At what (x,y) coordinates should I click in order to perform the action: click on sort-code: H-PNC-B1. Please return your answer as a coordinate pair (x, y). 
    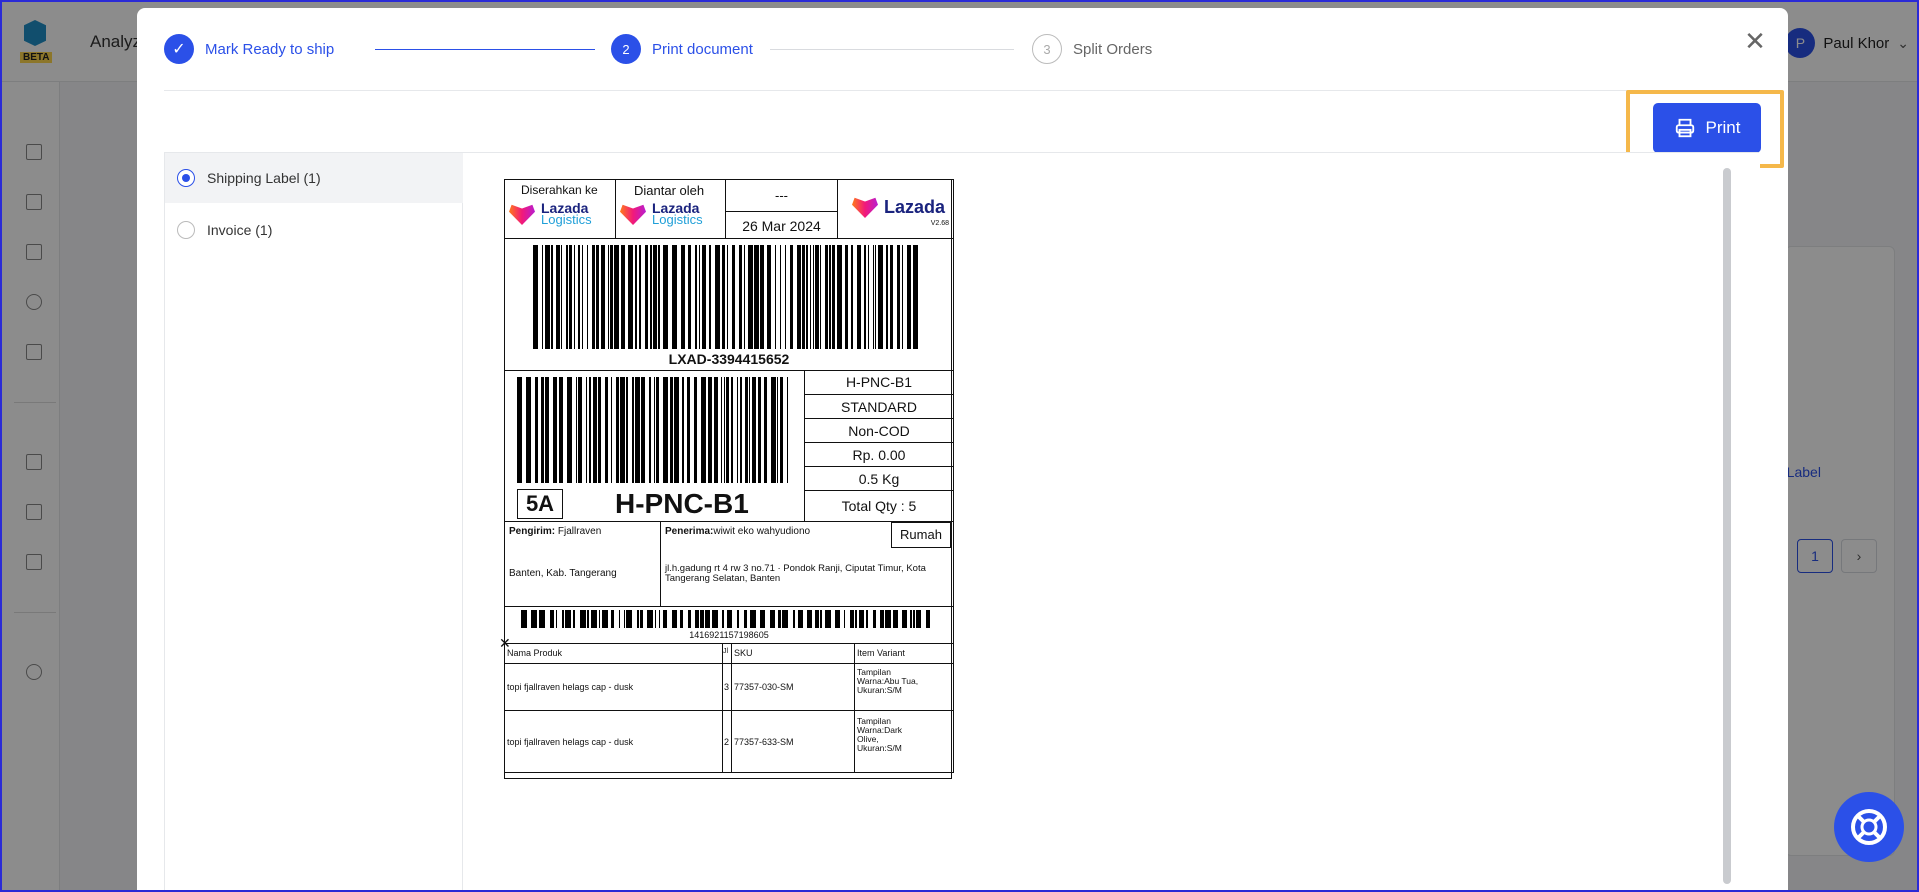
    Looking at the image, I should click on (682, 503).